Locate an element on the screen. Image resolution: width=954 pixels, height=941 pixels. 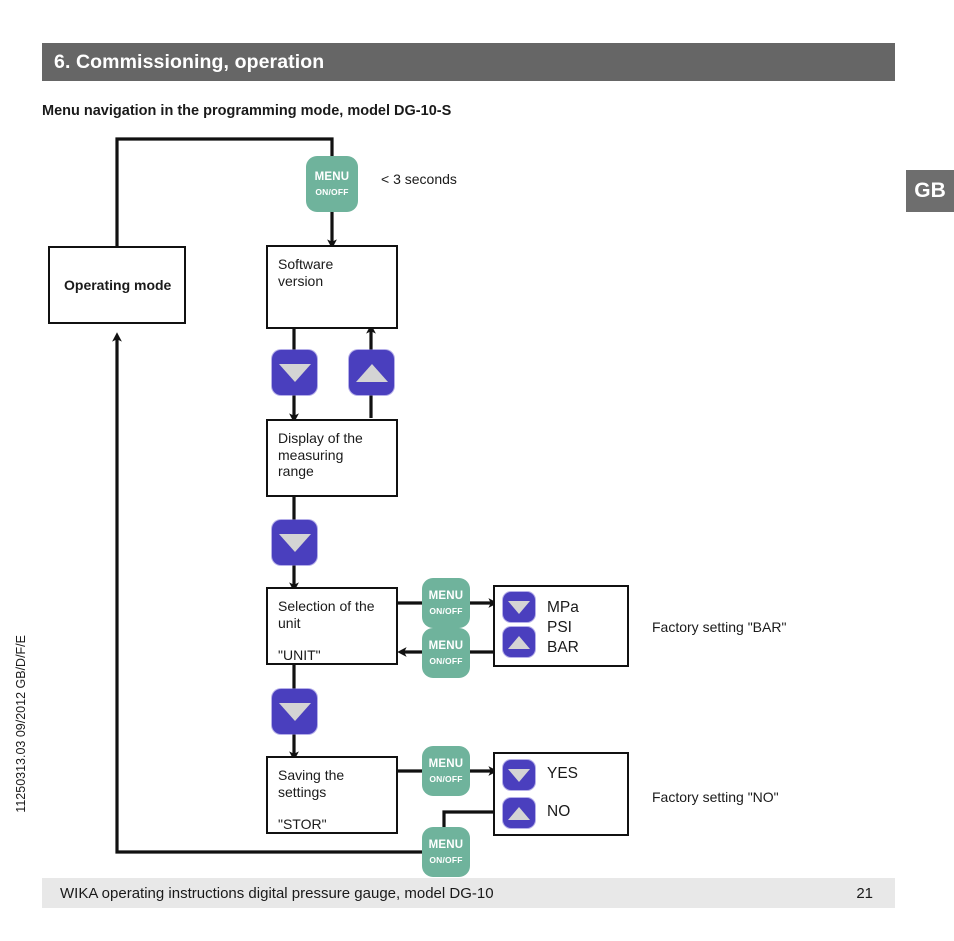
flow-box-saving-settings: Saving the settings "STOR" is located at coordinates (332, 795).